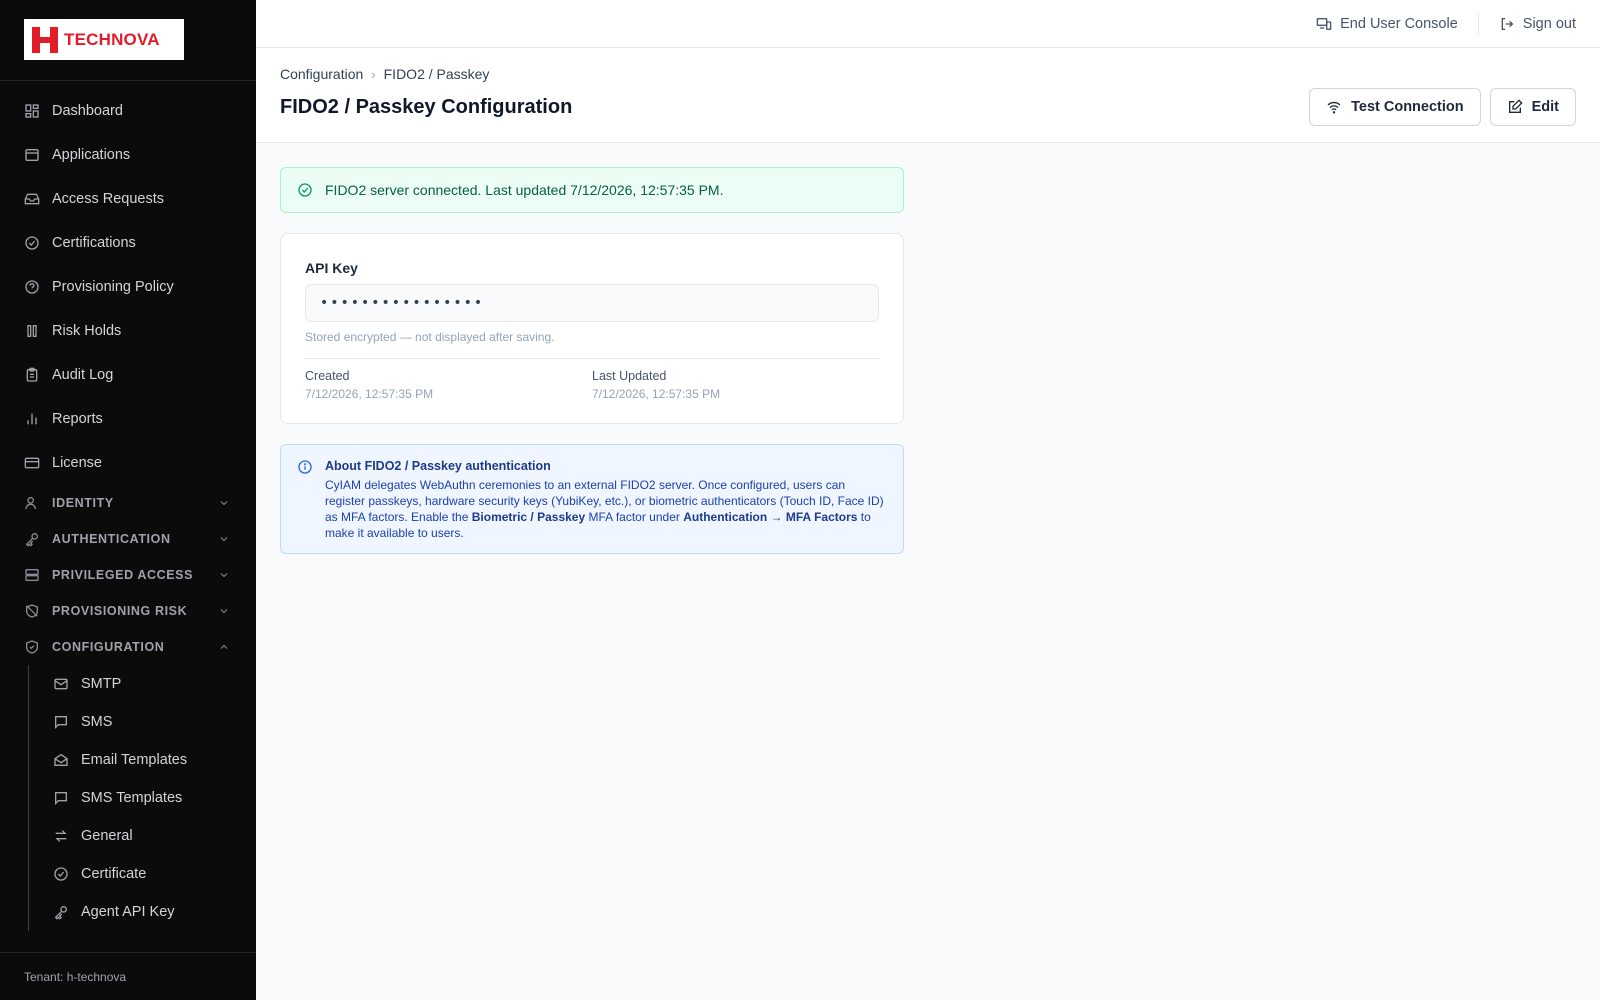 Image resolution: width=1600 pixels, height=1000 pixels. Describe the element at coordinates (61, 760) in the screenshot. I see `mail-open-icon` at that location.